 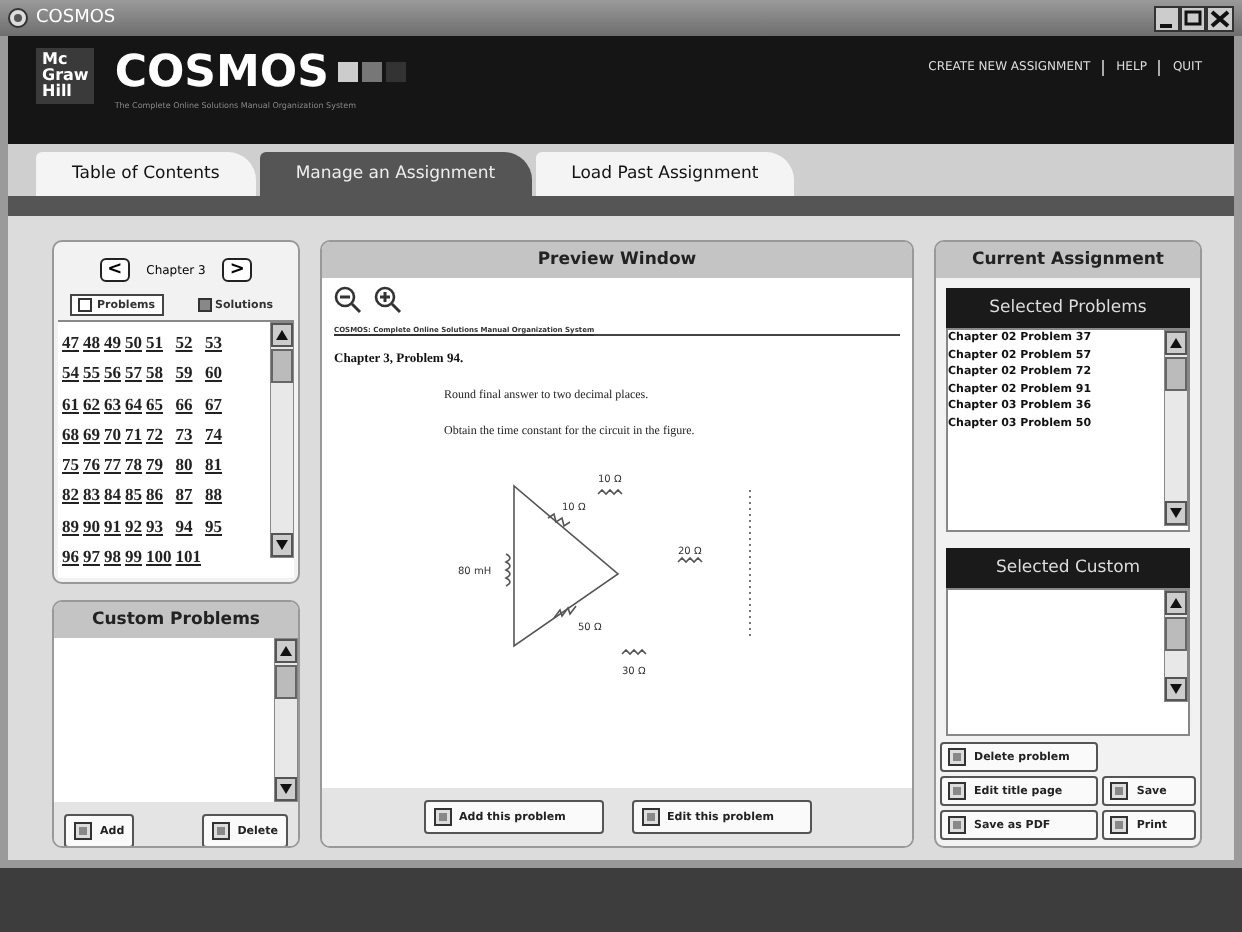 What do you see at coordinates (159, 434) in the screenshot?
I see `problem-link: 72` at bounding box center [159, 434].